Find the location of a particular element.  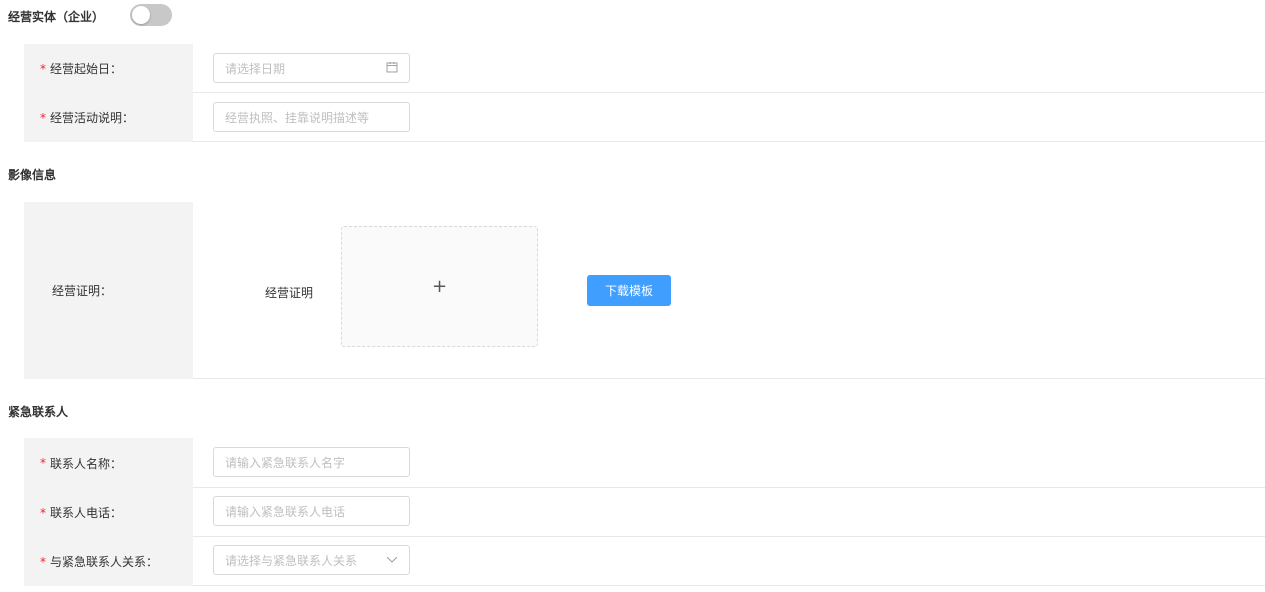

business-activity-input: 经营执照、挂靠说明描述等 is located at coordinates (311, 117).